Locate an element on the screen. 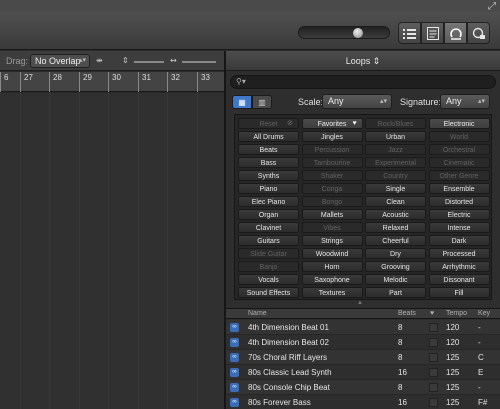 This screenshot has height=409, width=500. keyword-organ: Organ is located at coordinates (268, 214).